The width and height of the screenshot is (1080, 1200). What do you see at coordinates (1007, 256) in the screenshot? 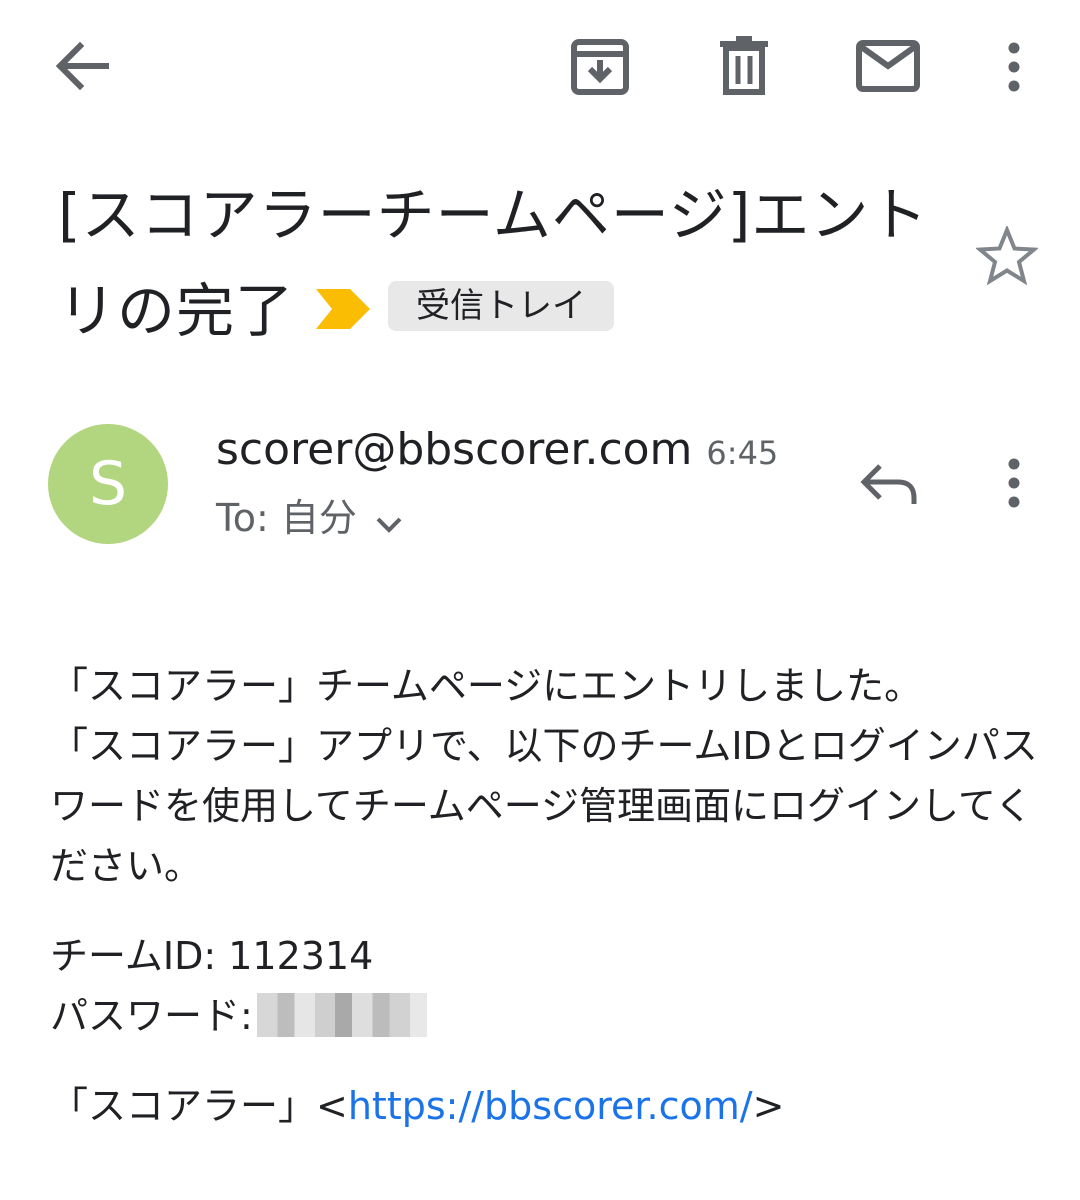
I see `star-outline-icon` at bounding box center [1007, 256].